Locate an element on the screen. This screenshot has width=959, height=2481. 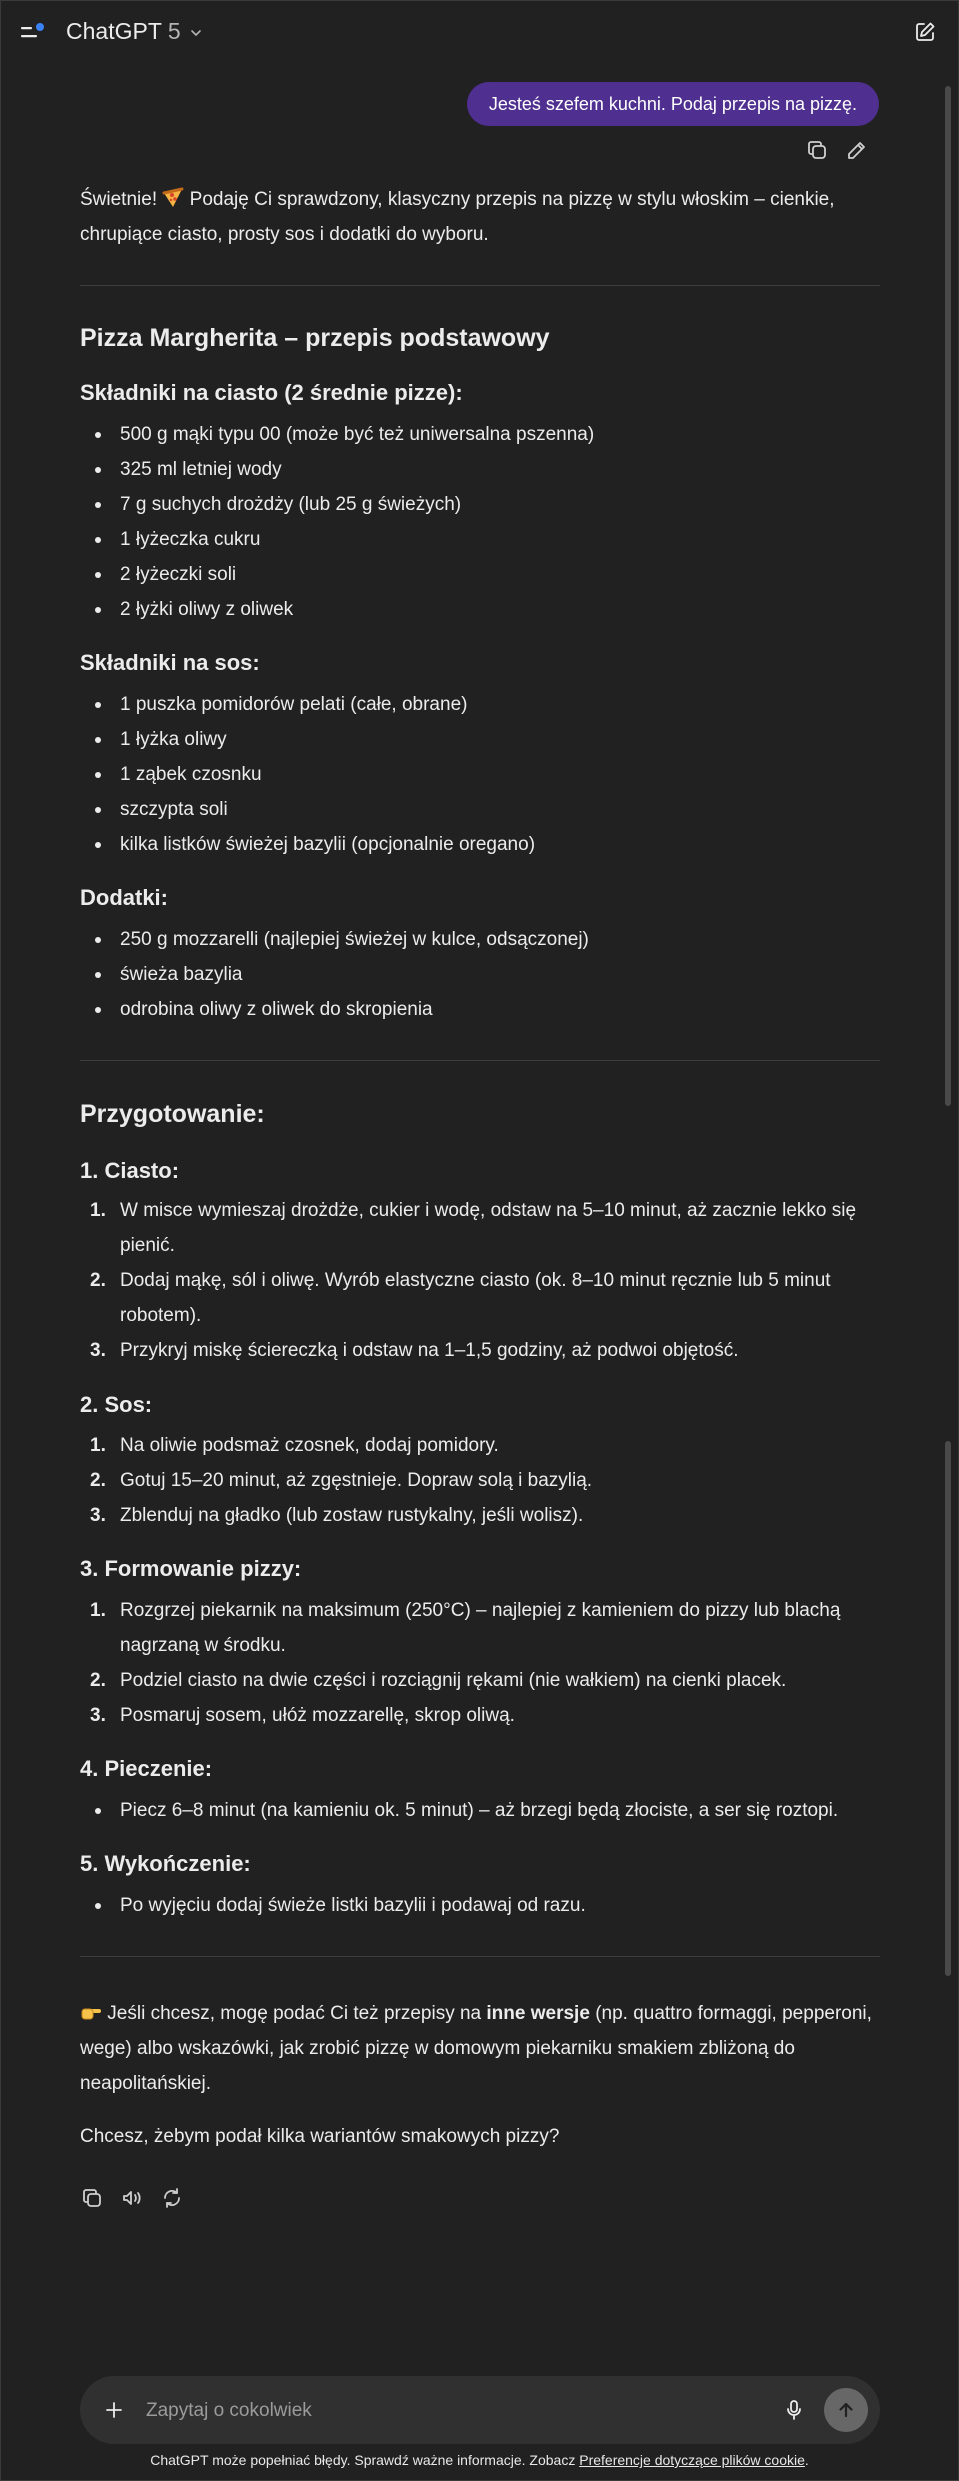
intro-text-start: Świetnie! is located at coordinates (119, 199).